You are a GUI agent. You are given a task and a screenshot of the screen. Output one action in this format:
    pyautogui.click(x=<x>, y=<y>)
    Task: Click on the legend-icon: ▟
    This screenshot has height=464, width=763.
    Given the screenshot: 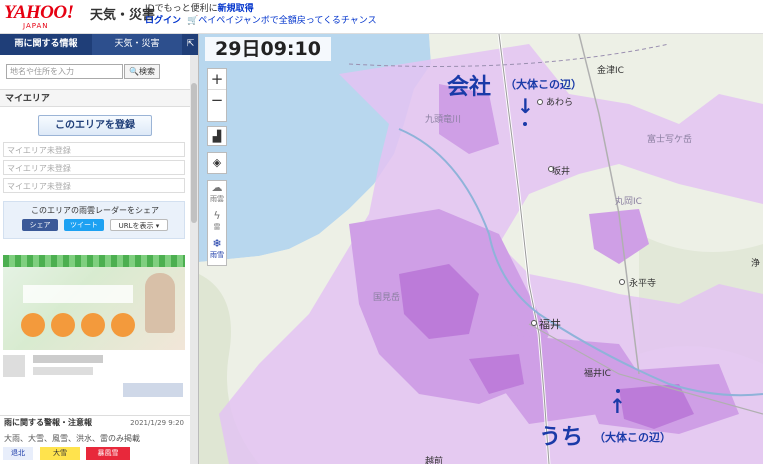 What is the action you would take?
    pyautogui.click(x=217, y=136)
    